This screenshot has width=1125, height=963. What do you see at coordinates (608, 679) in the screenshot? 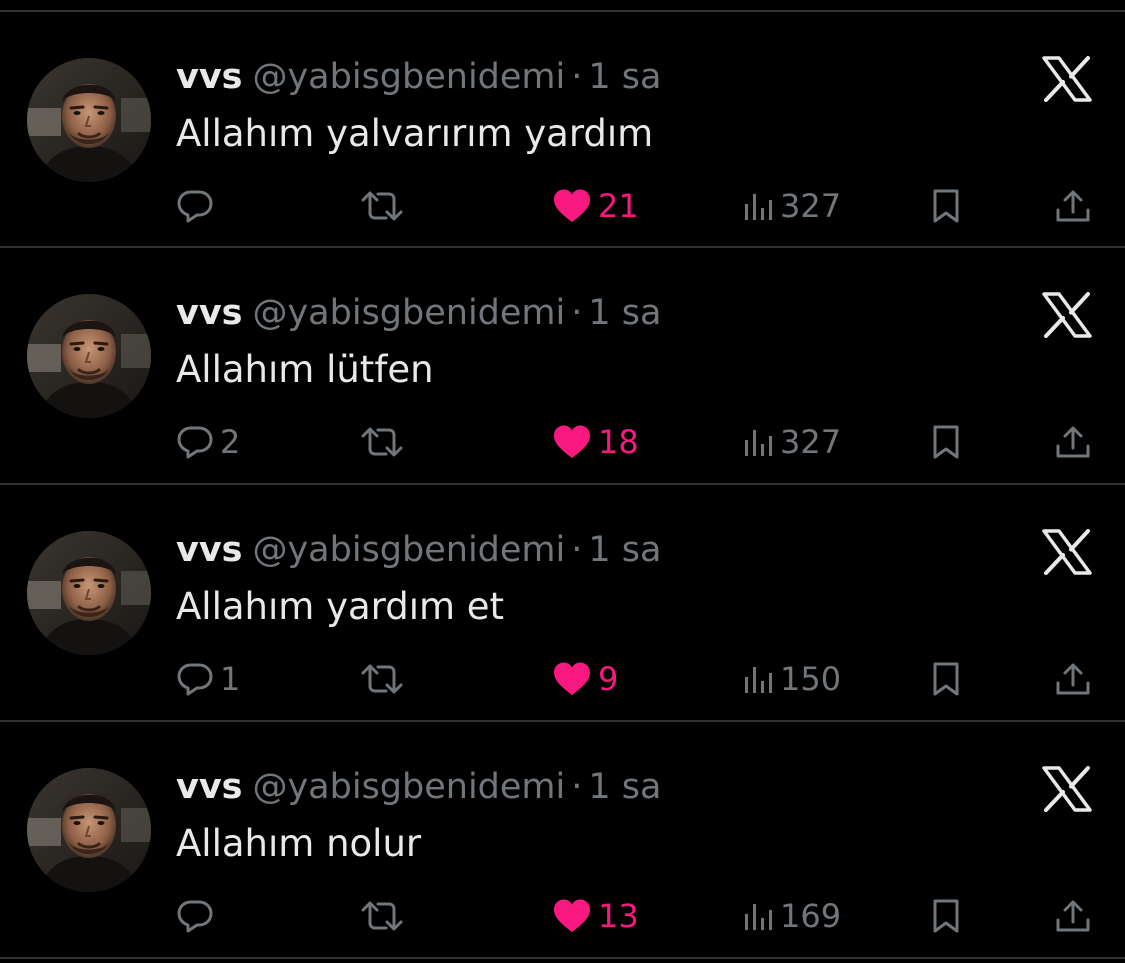
I see `like-count: 9` at bounding box center [608, 679].